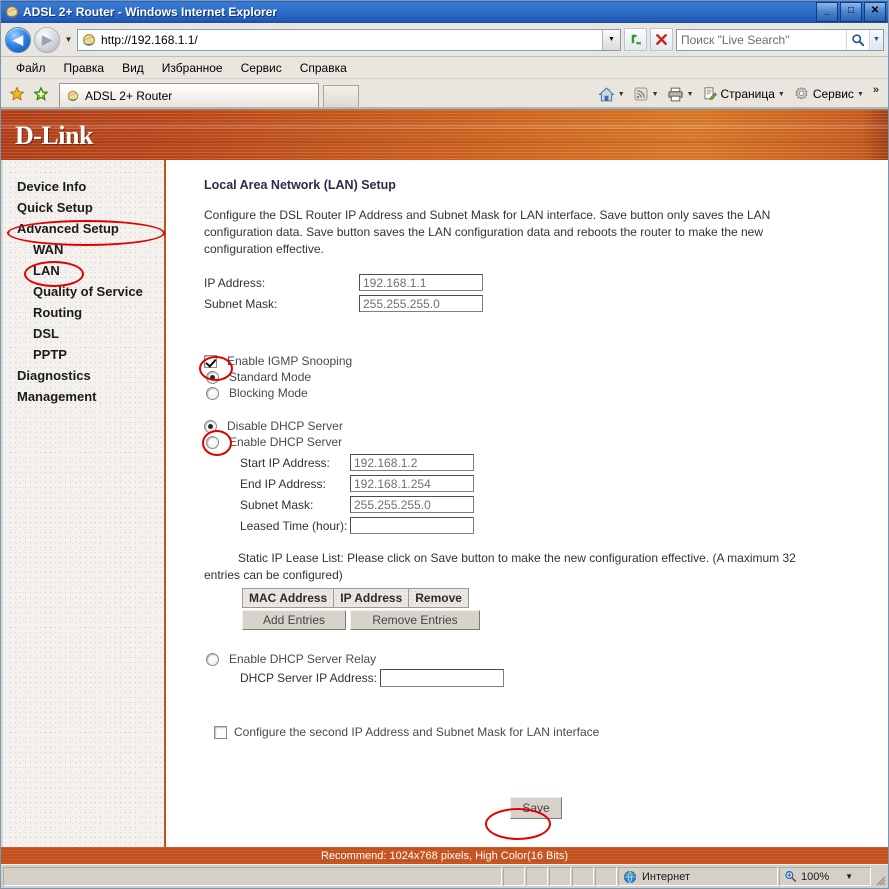 The height and width of the screenshot is (889, 889). What do you see at coordinates (268, 393) in the screenshot?
I see `blocking-mode-label: Blocking Mode` at bounding box center [268, 393].